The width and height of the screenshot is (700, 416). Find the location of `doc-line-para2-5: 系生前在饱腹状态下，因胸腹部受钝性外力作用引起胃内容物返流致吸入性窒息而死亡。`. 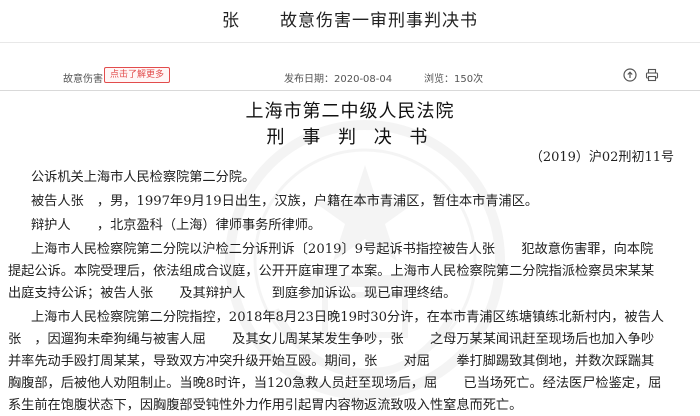

doc-line-para2-5: 系生前在饱腹状态下，因胸腹部受钝性外力作用引起胃内容物返流致吸入性窒息而死亡。 is located at coordinates (265, 405).